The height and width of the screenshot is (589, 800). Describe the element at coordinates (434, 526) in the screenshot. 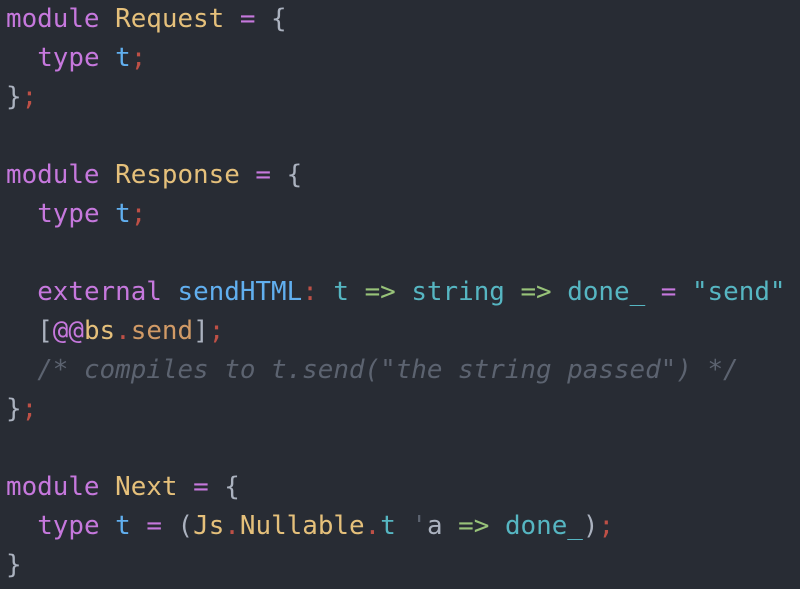

I see `type-var-a: a` at that location.